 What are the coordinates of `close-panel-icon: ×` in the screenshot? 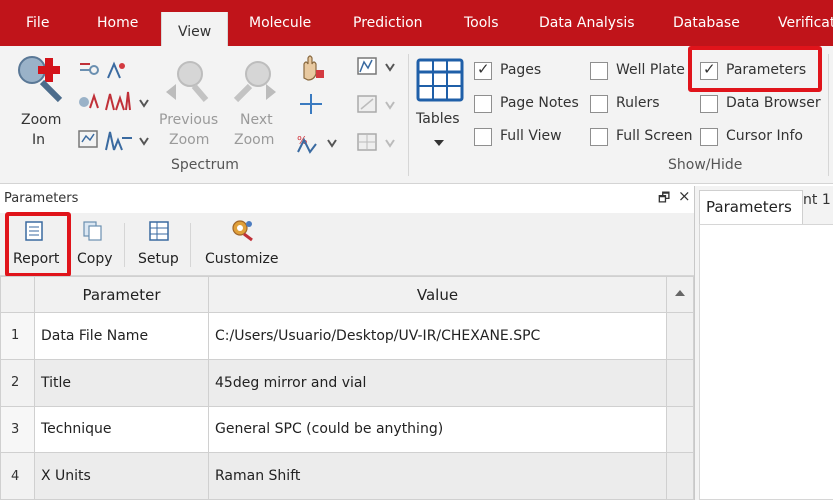 It's located at (684, 196).